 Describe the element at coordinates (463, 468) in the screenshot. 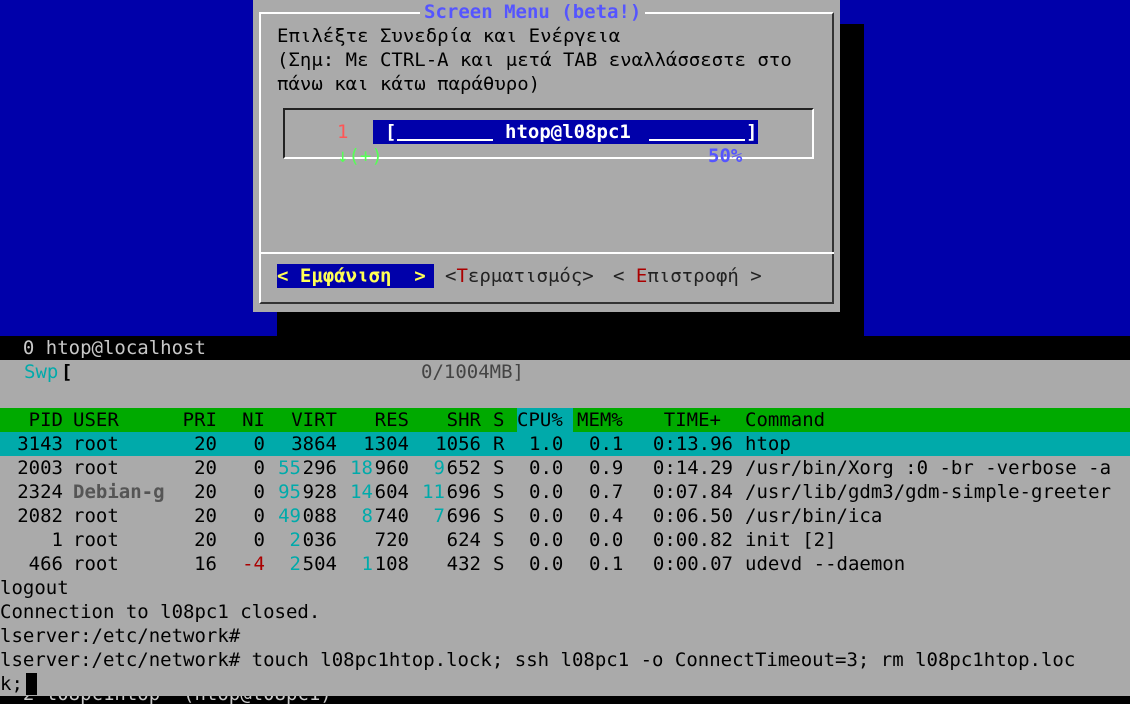

I see `process-shr: 652` at that location.